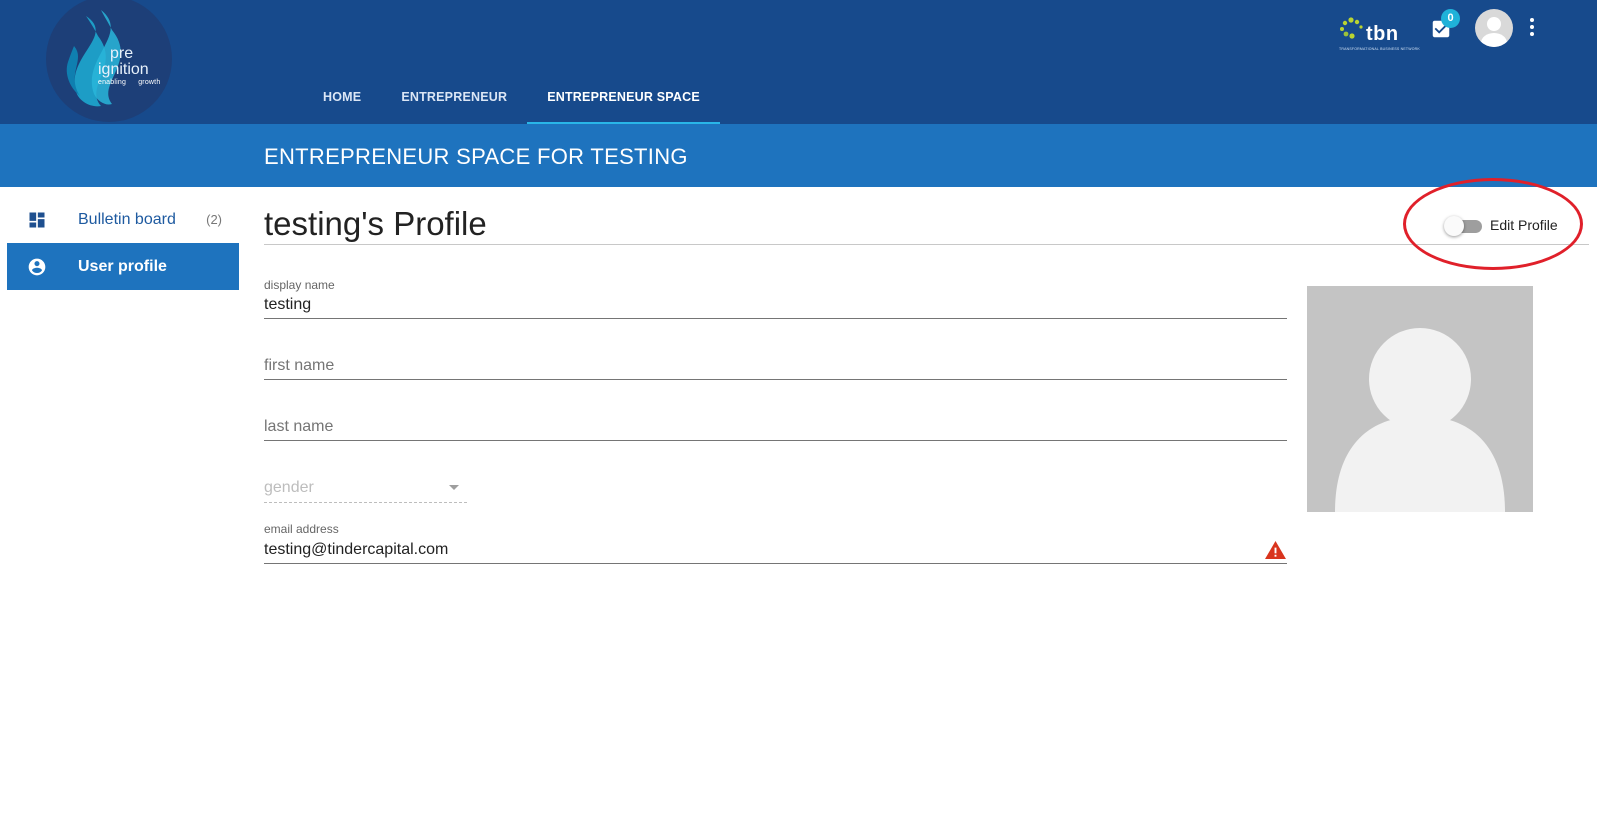  I want to click on nav-home: HOME, so click(342, 97).